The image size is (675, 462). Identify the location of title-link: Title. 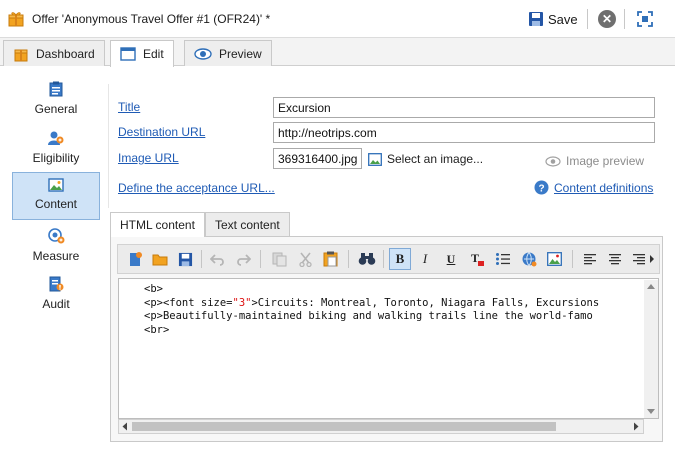
(129, 107).